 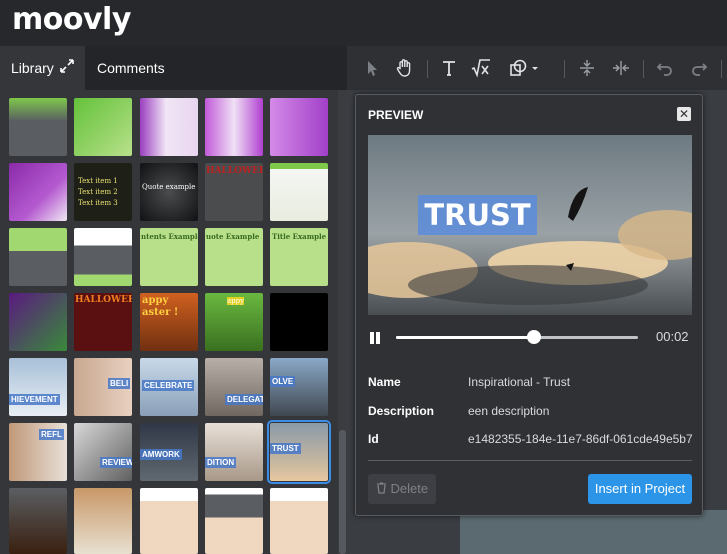 What do you see at coordinates (71, 19) in the screenshot?
I see `moovly-logo: moovly` at bounding box center [71, 19].